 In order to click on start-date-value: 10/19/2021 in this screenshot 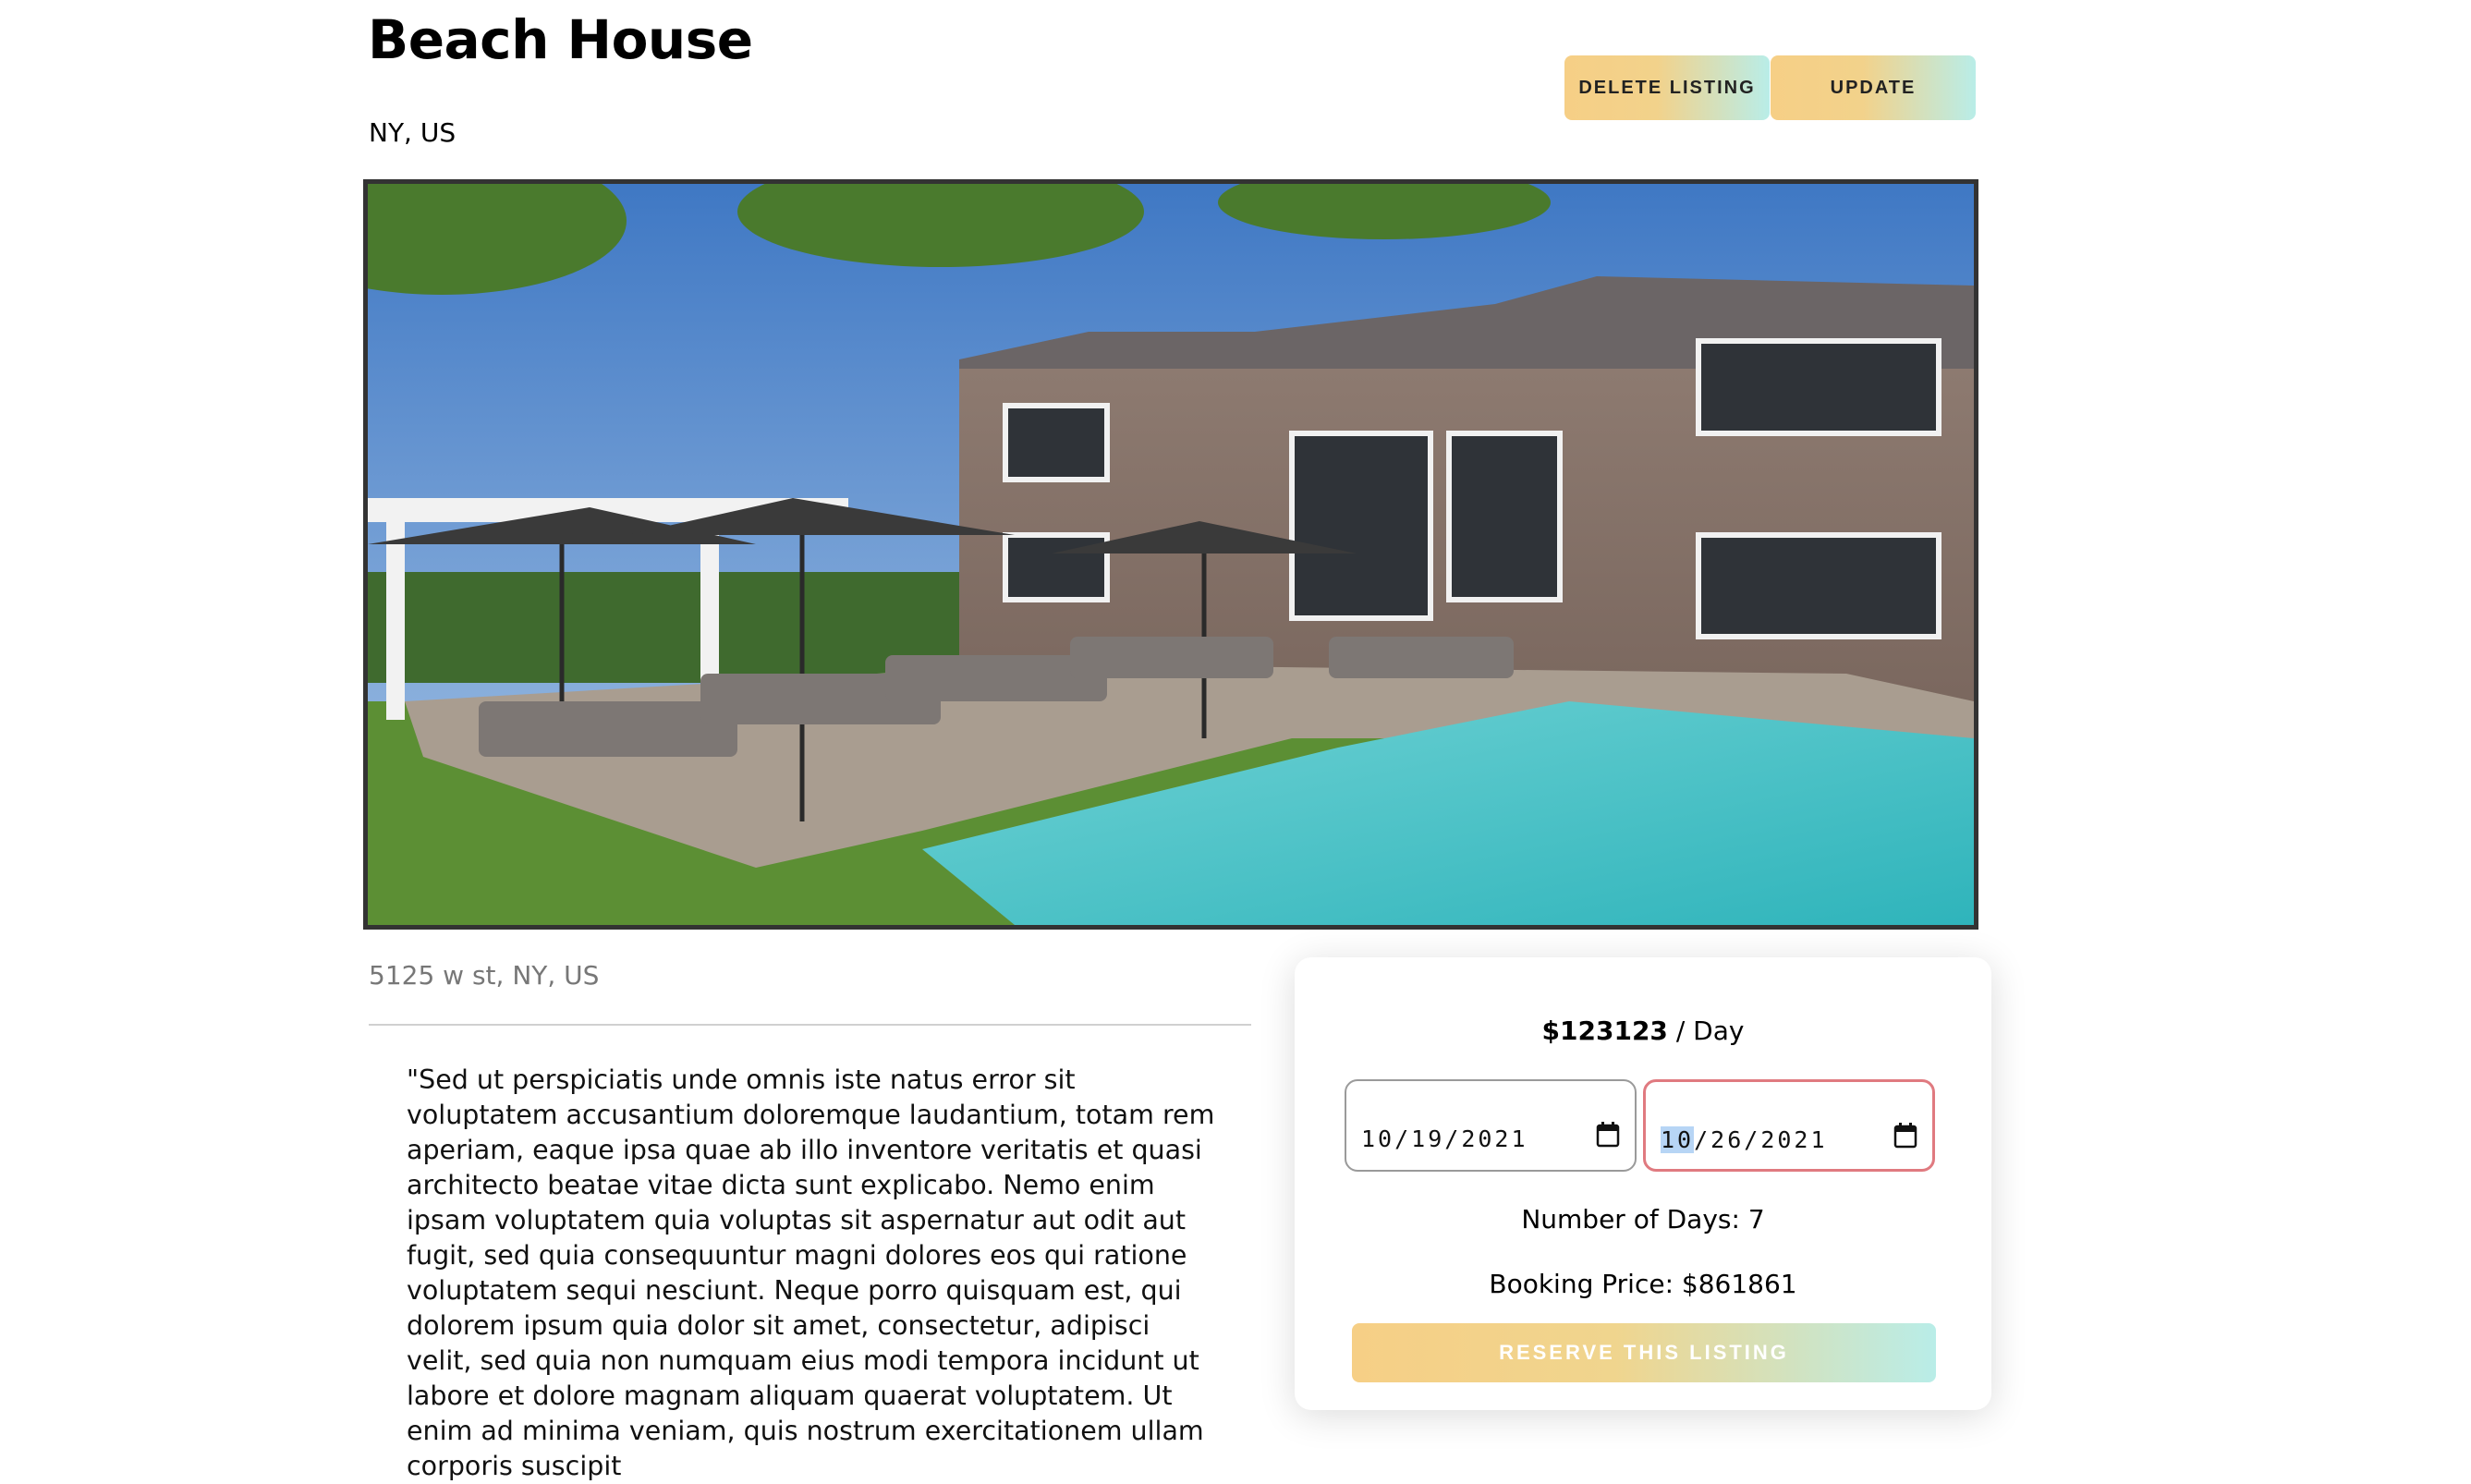, I will do `click(1444, 1139)`.